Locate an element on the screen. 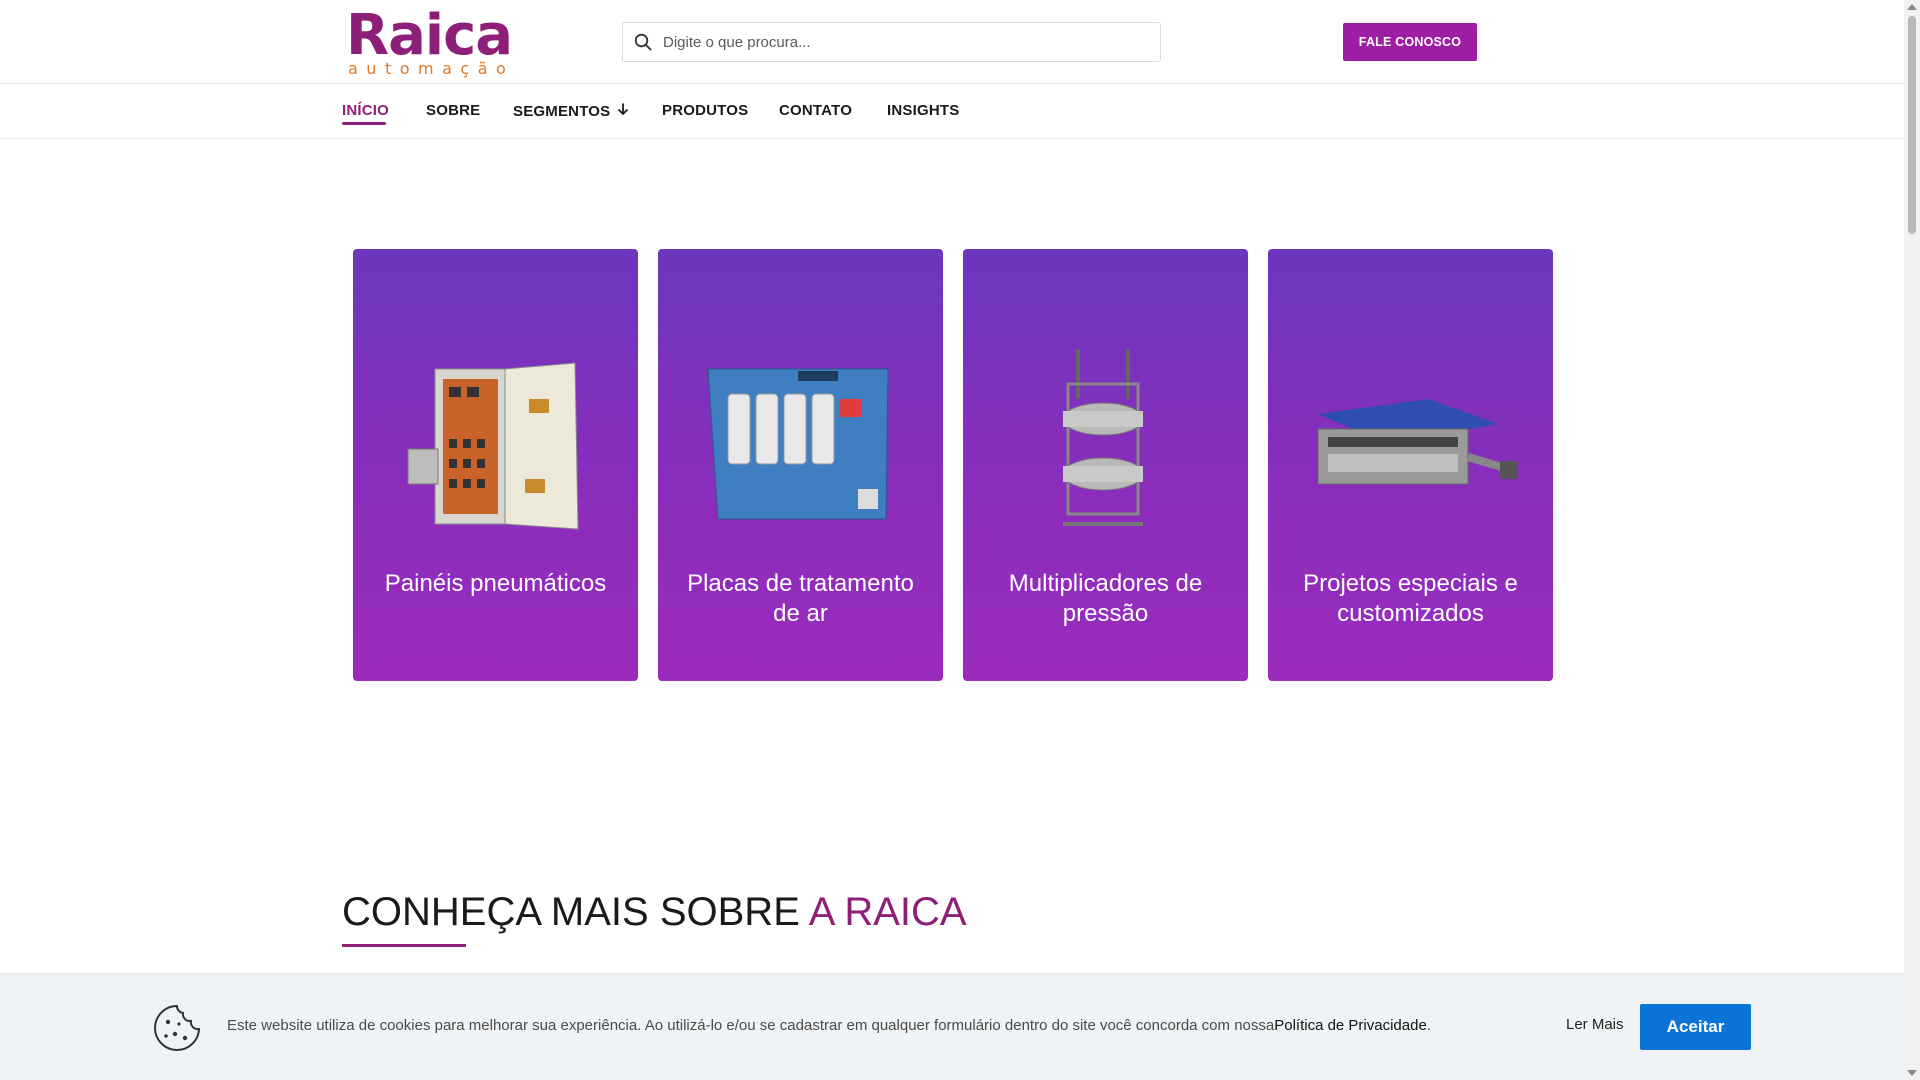 The height and width of the screenshot is (1080, 1920). nav-item-label: SEGMENTOS is located at coordinates (562, 111).